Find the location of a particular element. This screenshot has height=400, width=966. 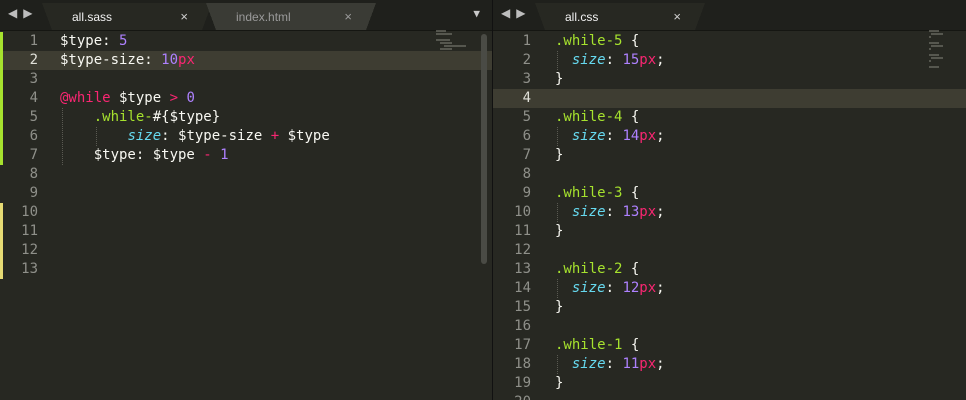

line-number: 8 is located at coordinates (33, 174).